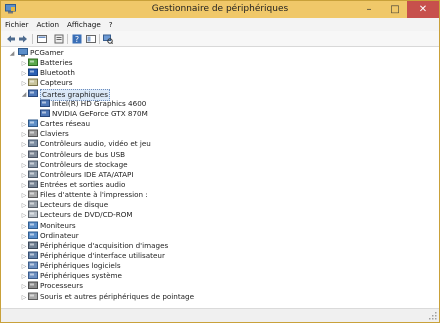 Image resolution: width=440 pixels, height=323 pixels. Describe the element at coordinates (11, 39) in the screenshot. I see `back-arrow-icon` at that location.